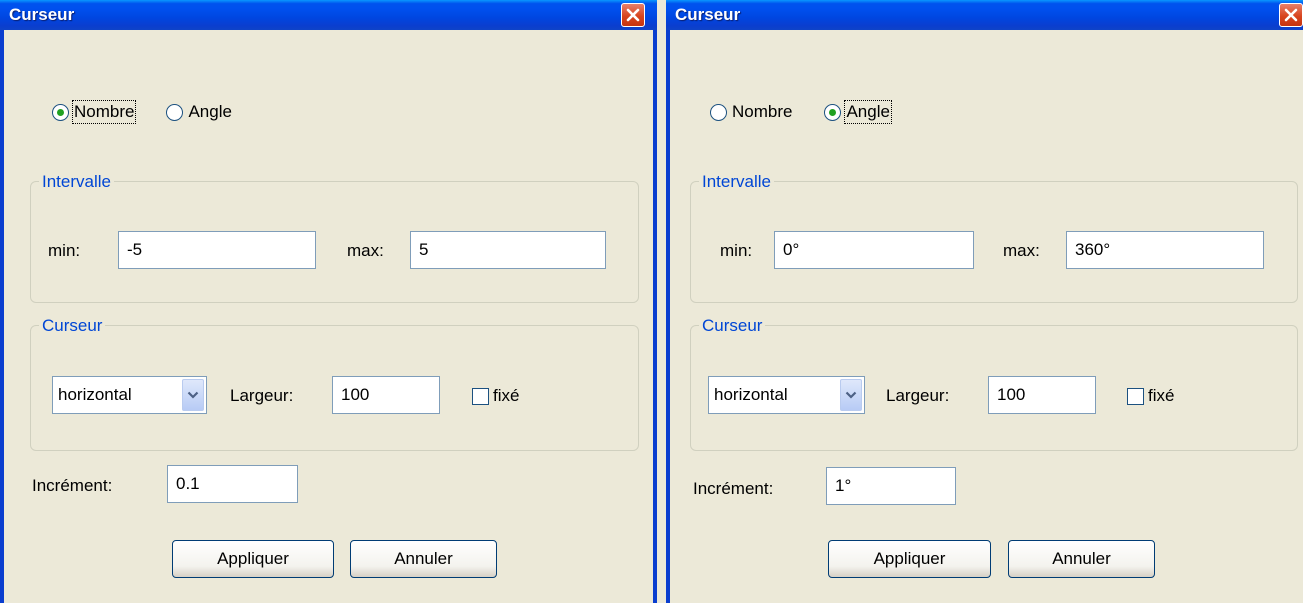 Image resolution: width=1303 pixels, height=603 pixels. Describe the element at coordinates (661, 301) in the screenshot. I see `divider` at that location.